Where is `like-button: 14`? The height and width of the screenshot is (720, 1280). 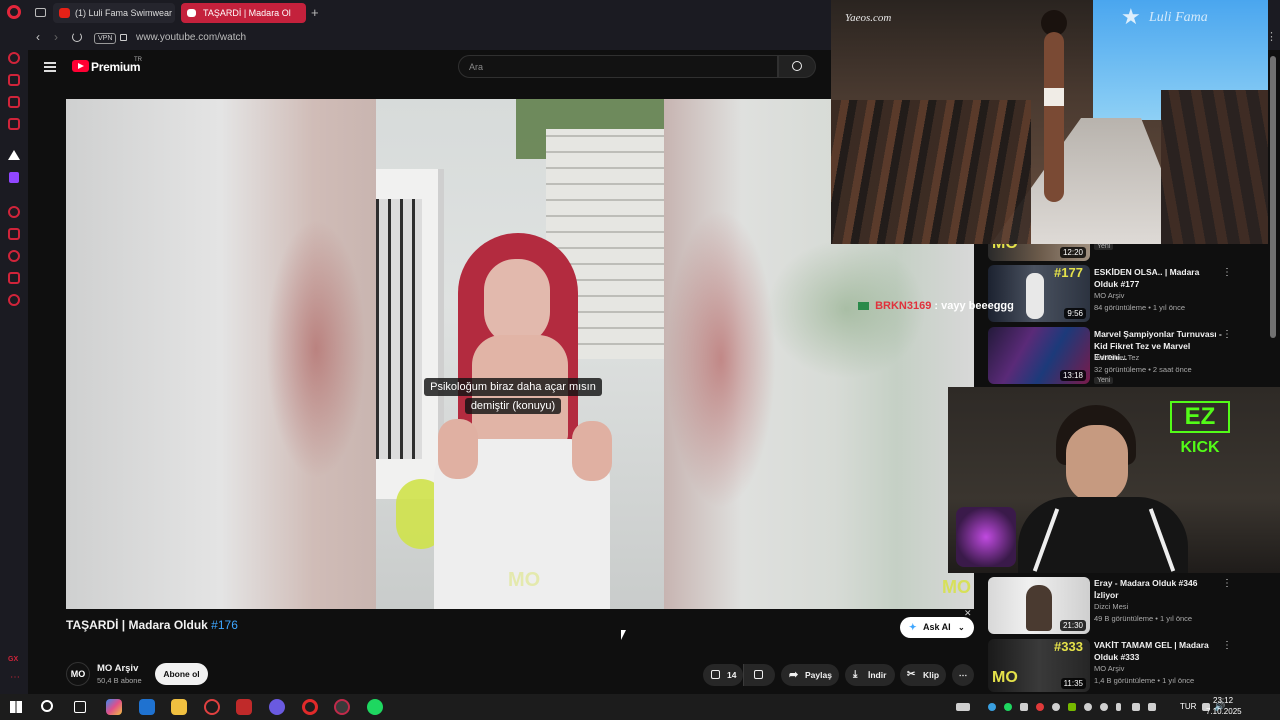 like-button: 14 is located at coordinates (723, 675).